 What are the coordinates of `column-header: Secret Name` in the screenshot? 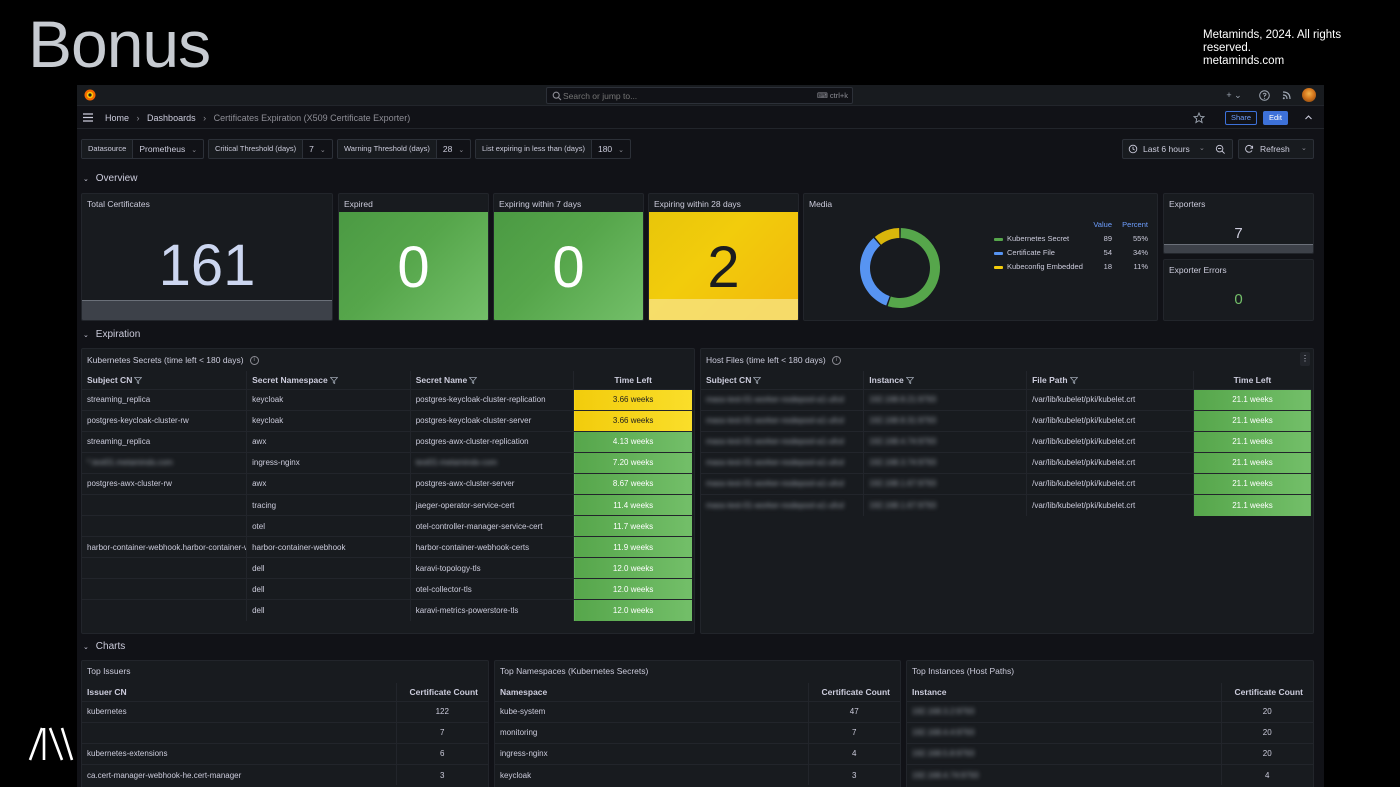 It's located at (492, 380).